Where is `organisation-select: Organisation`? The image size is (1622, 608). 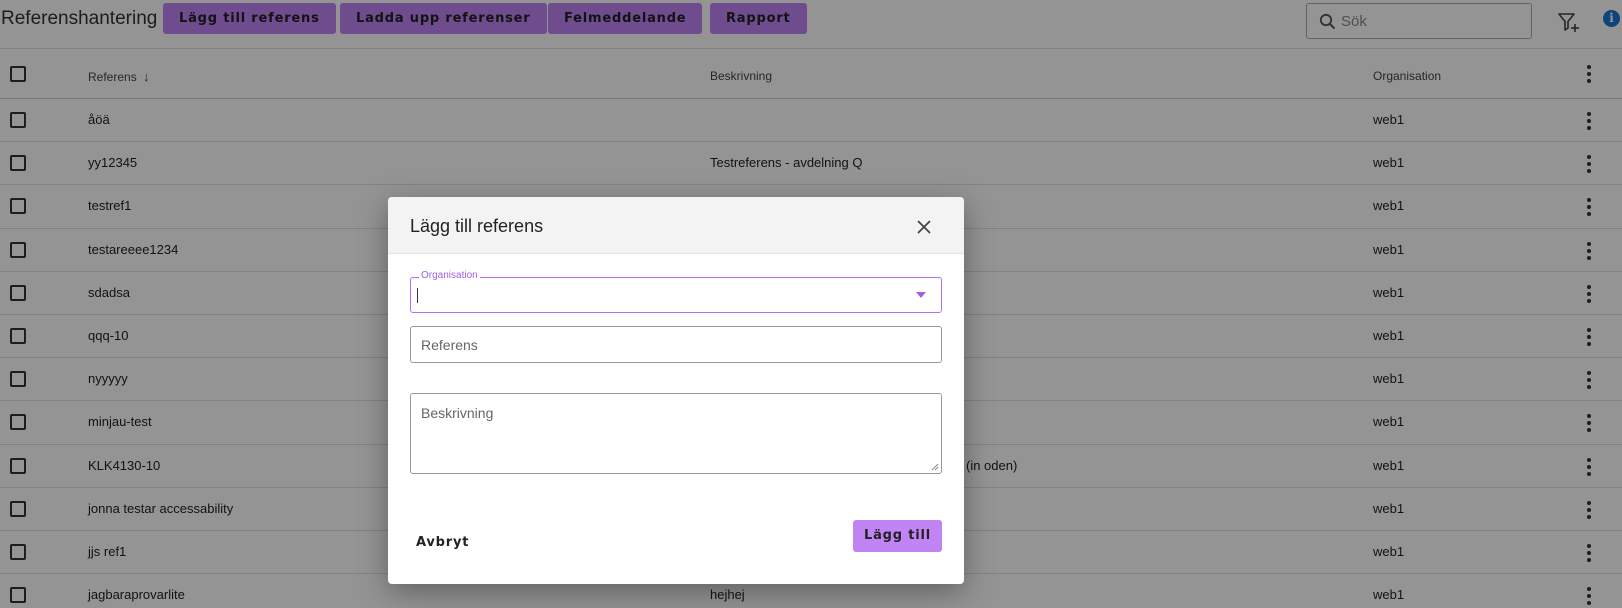 organisation-select: Organisation is located at coordinates (676, 291).